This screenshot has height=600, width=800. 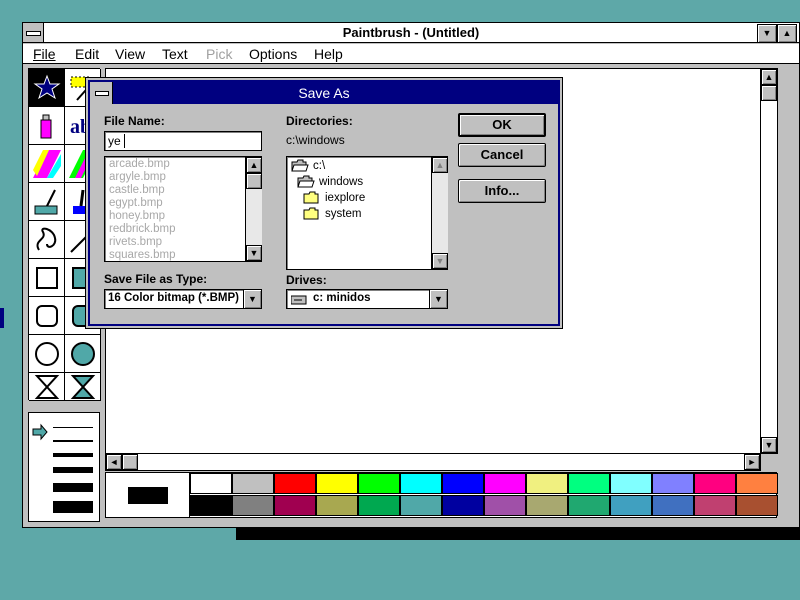 I want to click on tool-scissors-star, so click(x=47, y=88).